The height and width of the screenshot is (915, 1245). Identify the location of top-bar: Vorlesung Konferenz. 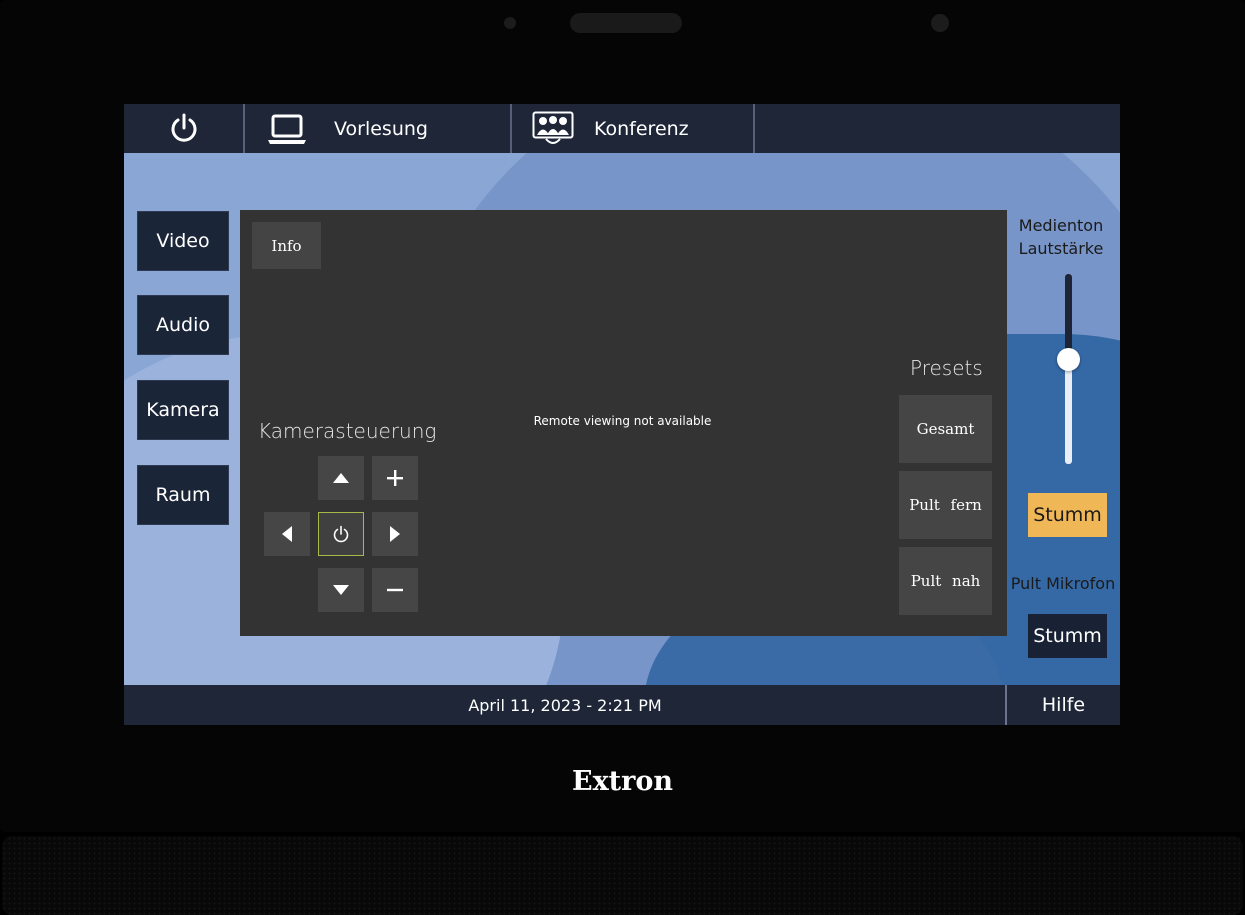
(622, 128).